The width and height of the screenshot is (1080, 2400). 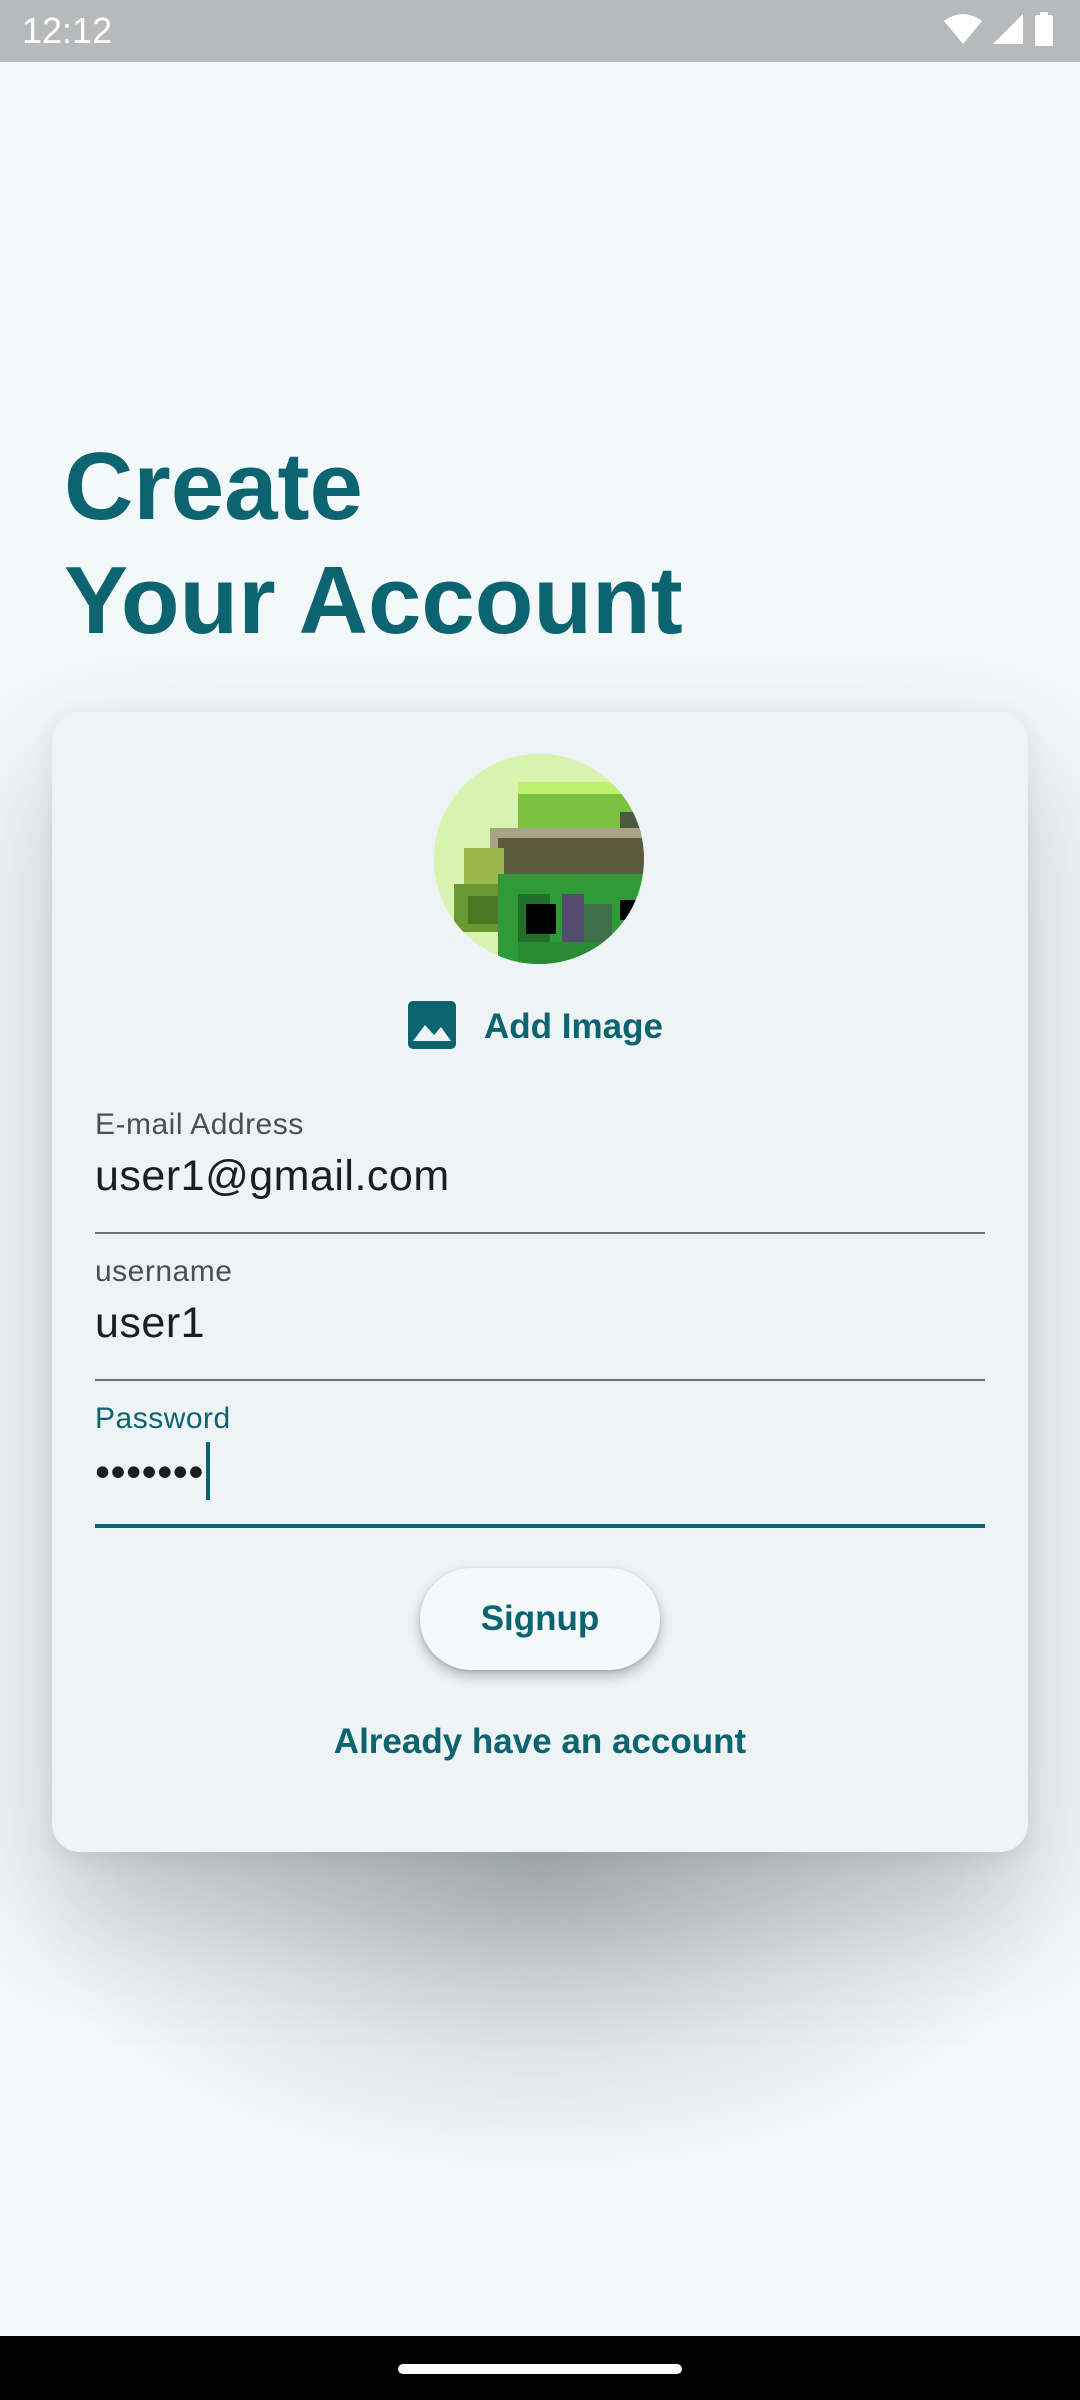 What do you see at coordinates (1008, 31) in the screenshot?
I see `cellular-signal-icon` at bounding box center [1008, 31].